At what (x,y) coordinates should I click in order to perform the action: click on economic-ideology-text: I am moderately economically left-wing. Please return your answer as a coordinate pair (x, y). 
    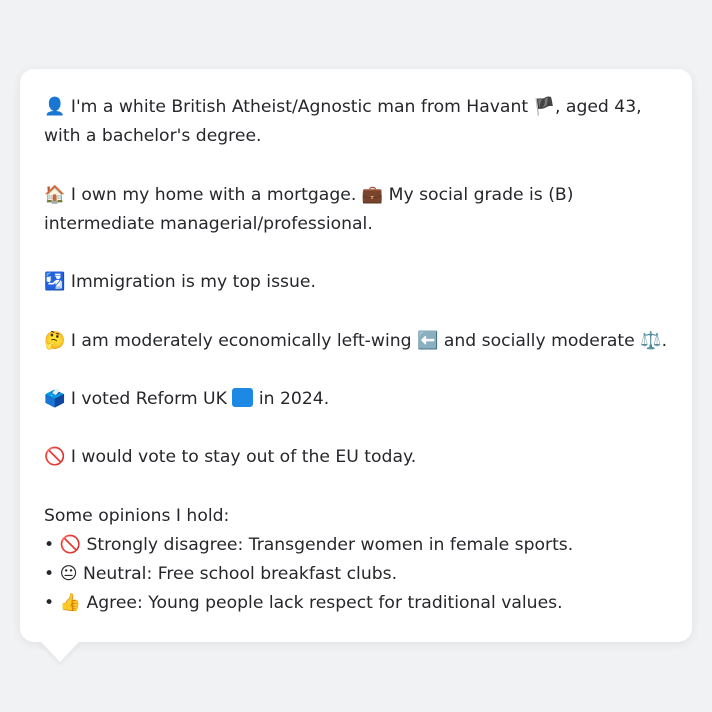
    Looking at the image, I should click on (241, 340).